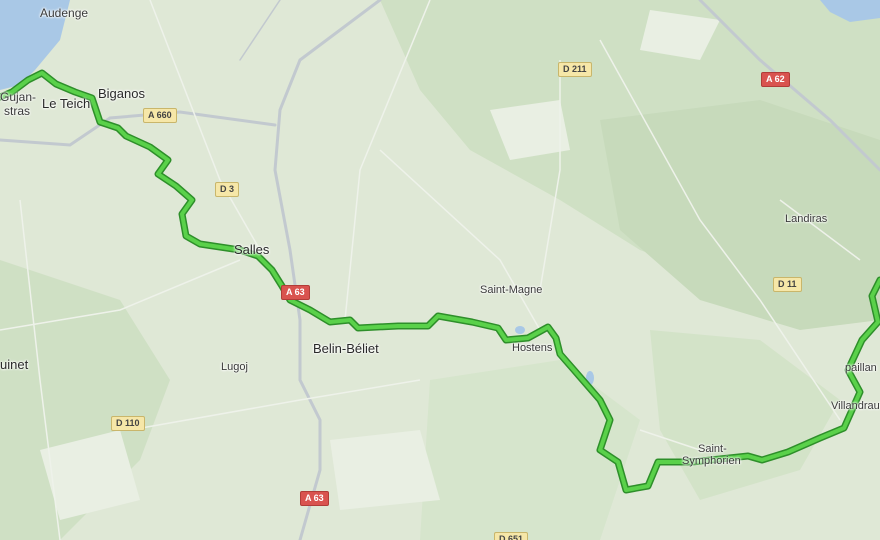 This screenshot has height=540, width=880. I want to click on road-shield-d11: D 11, so click(787, 284).